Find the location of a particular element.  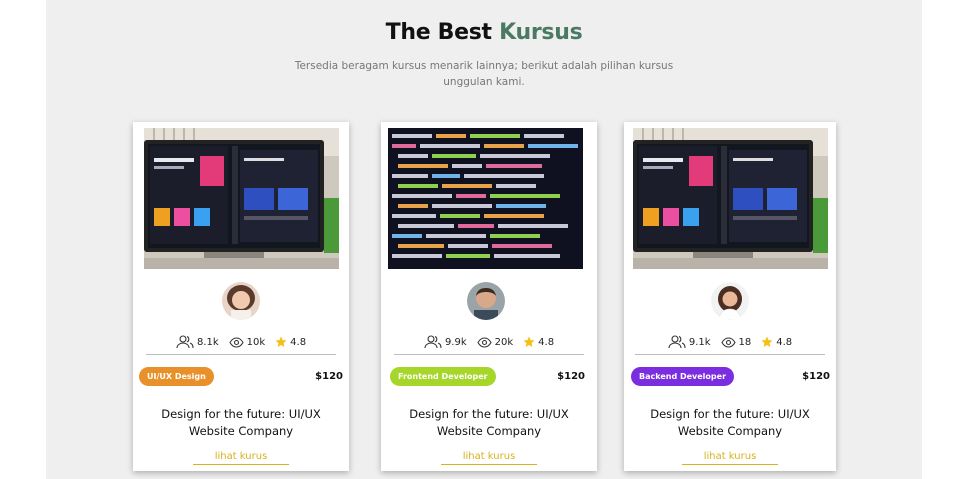

course-stats: 8.1k 10k 4.8 is located at coordinates (241, 342).